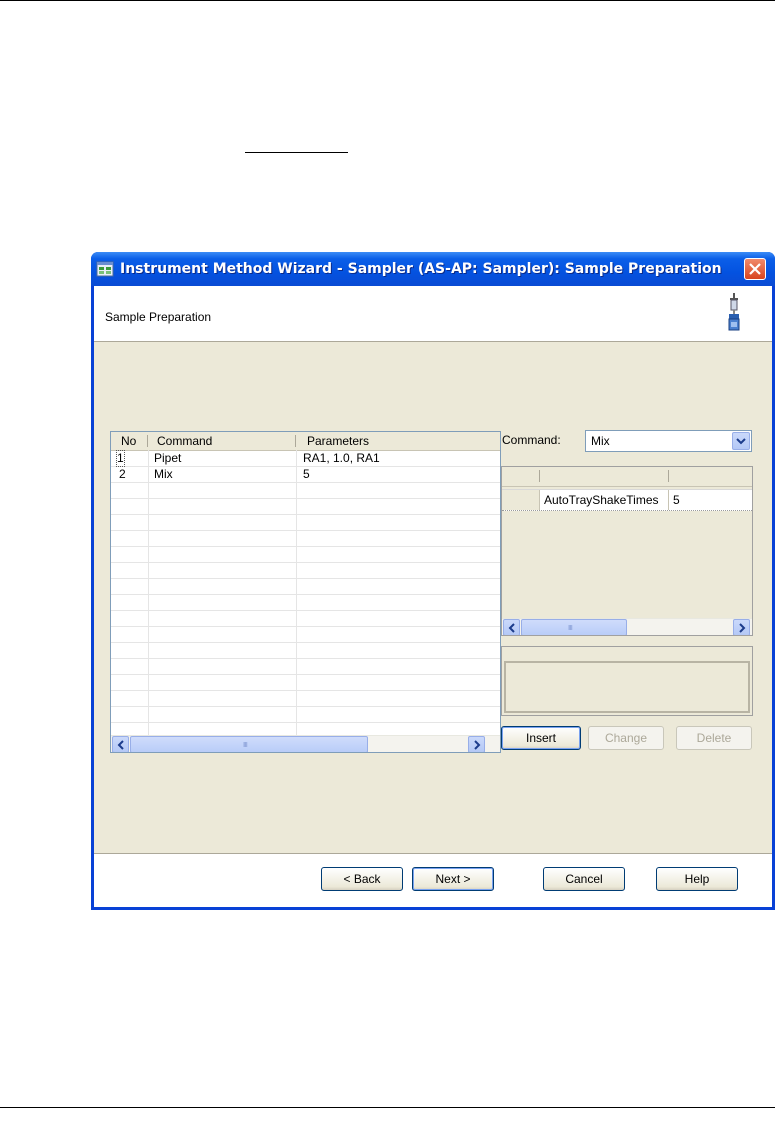 Image resolution: width=775 pixels, height=1136 pixels. I want to click on insert-button: Insert, so click(541, 738).